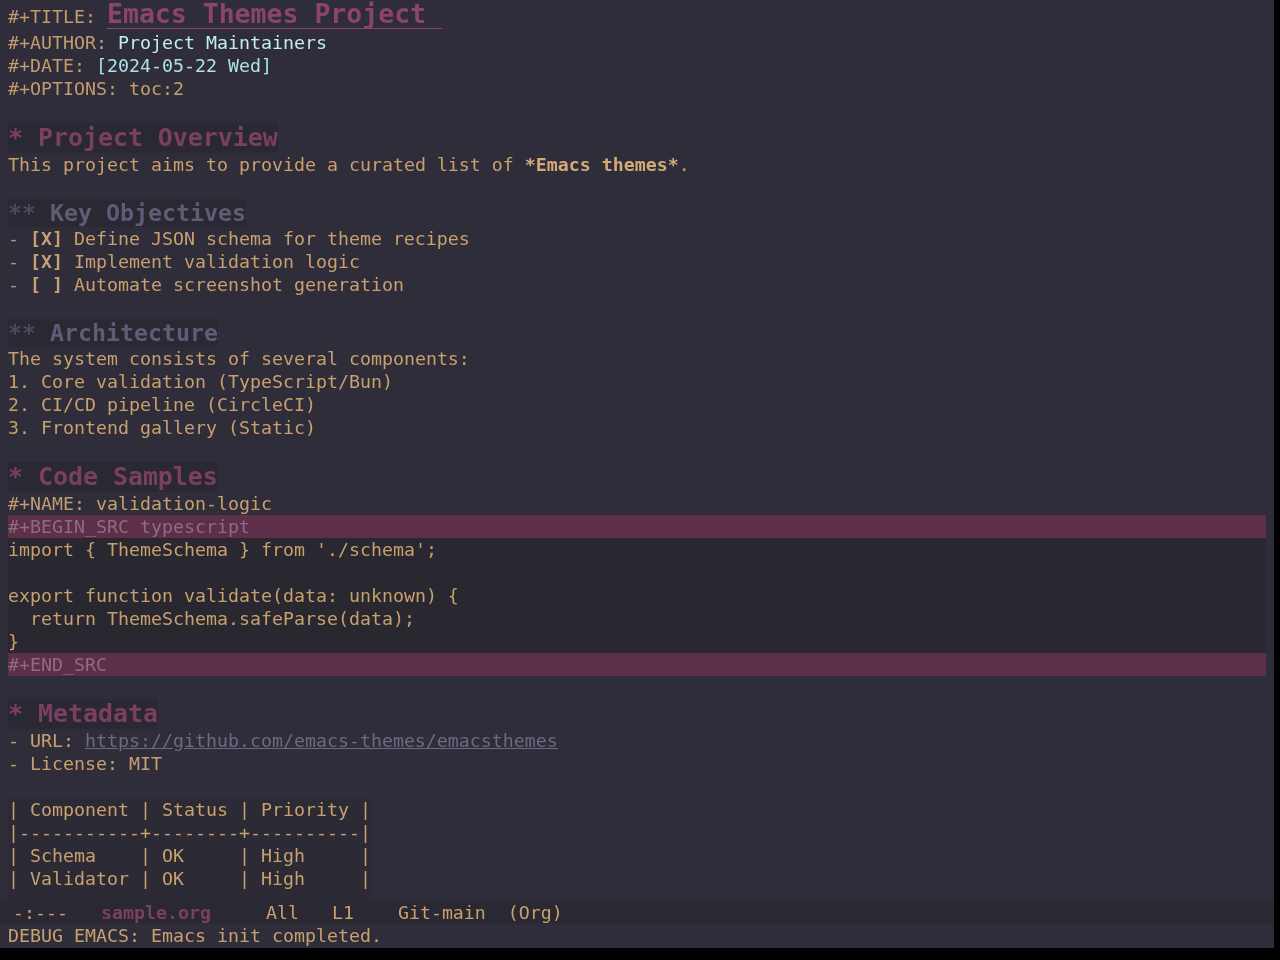 The height and width of the screenshot is (960, 1280). Describe the element at coordinates (162, 427) in the screenshot. I see `list-item: 3. Frontend gallery (Static)` at that location.